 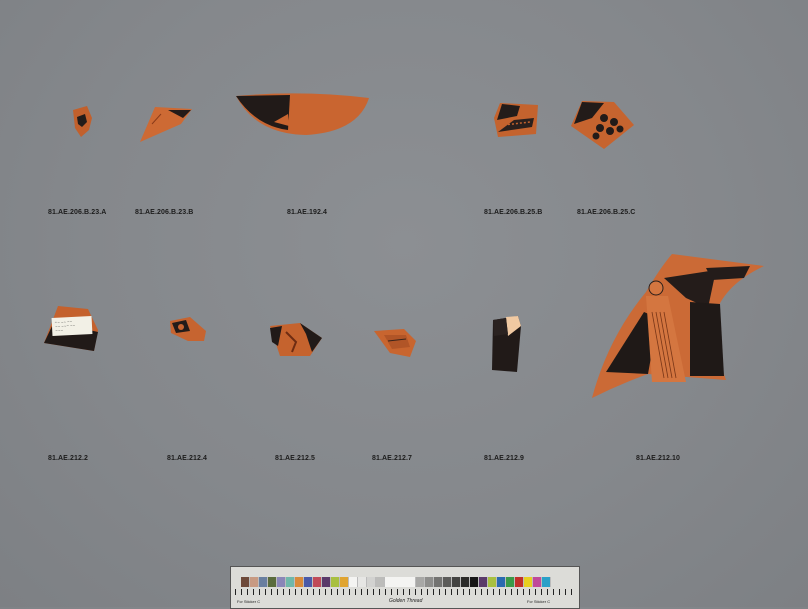 What do you see at coordinates (539, 601) in the screenshot?
I see `color-bar-right-text: Fcr Sticker C` at bounding box center [539, 601].